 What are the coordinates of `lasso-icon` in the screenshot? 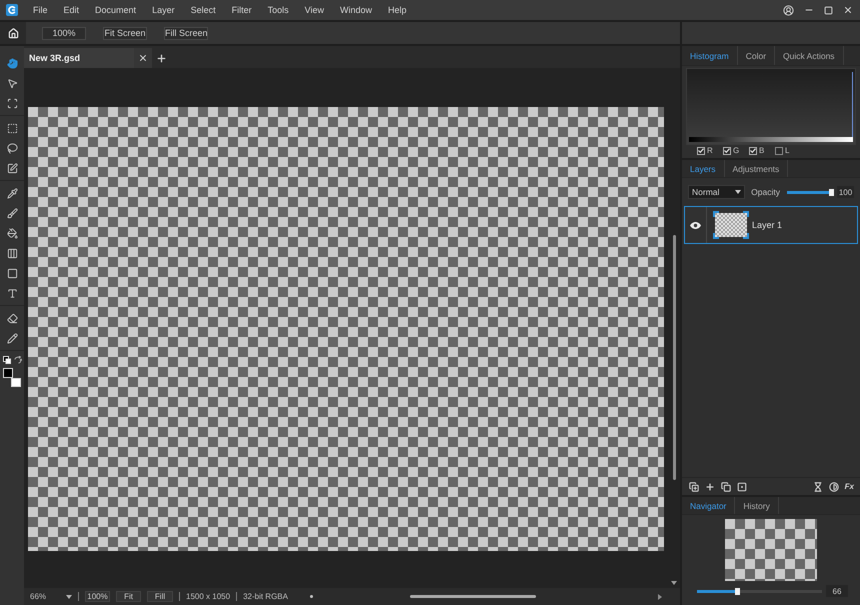 It's located at (12, 148).